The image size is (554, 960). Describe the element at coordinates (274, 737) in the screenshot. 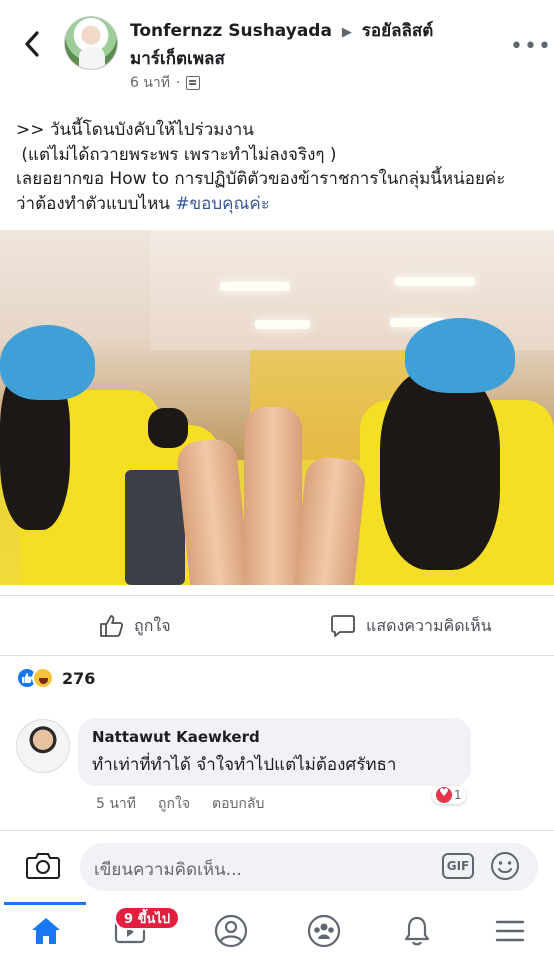

I see `commenter-name: Nattawut Kaewkerd` at that location.